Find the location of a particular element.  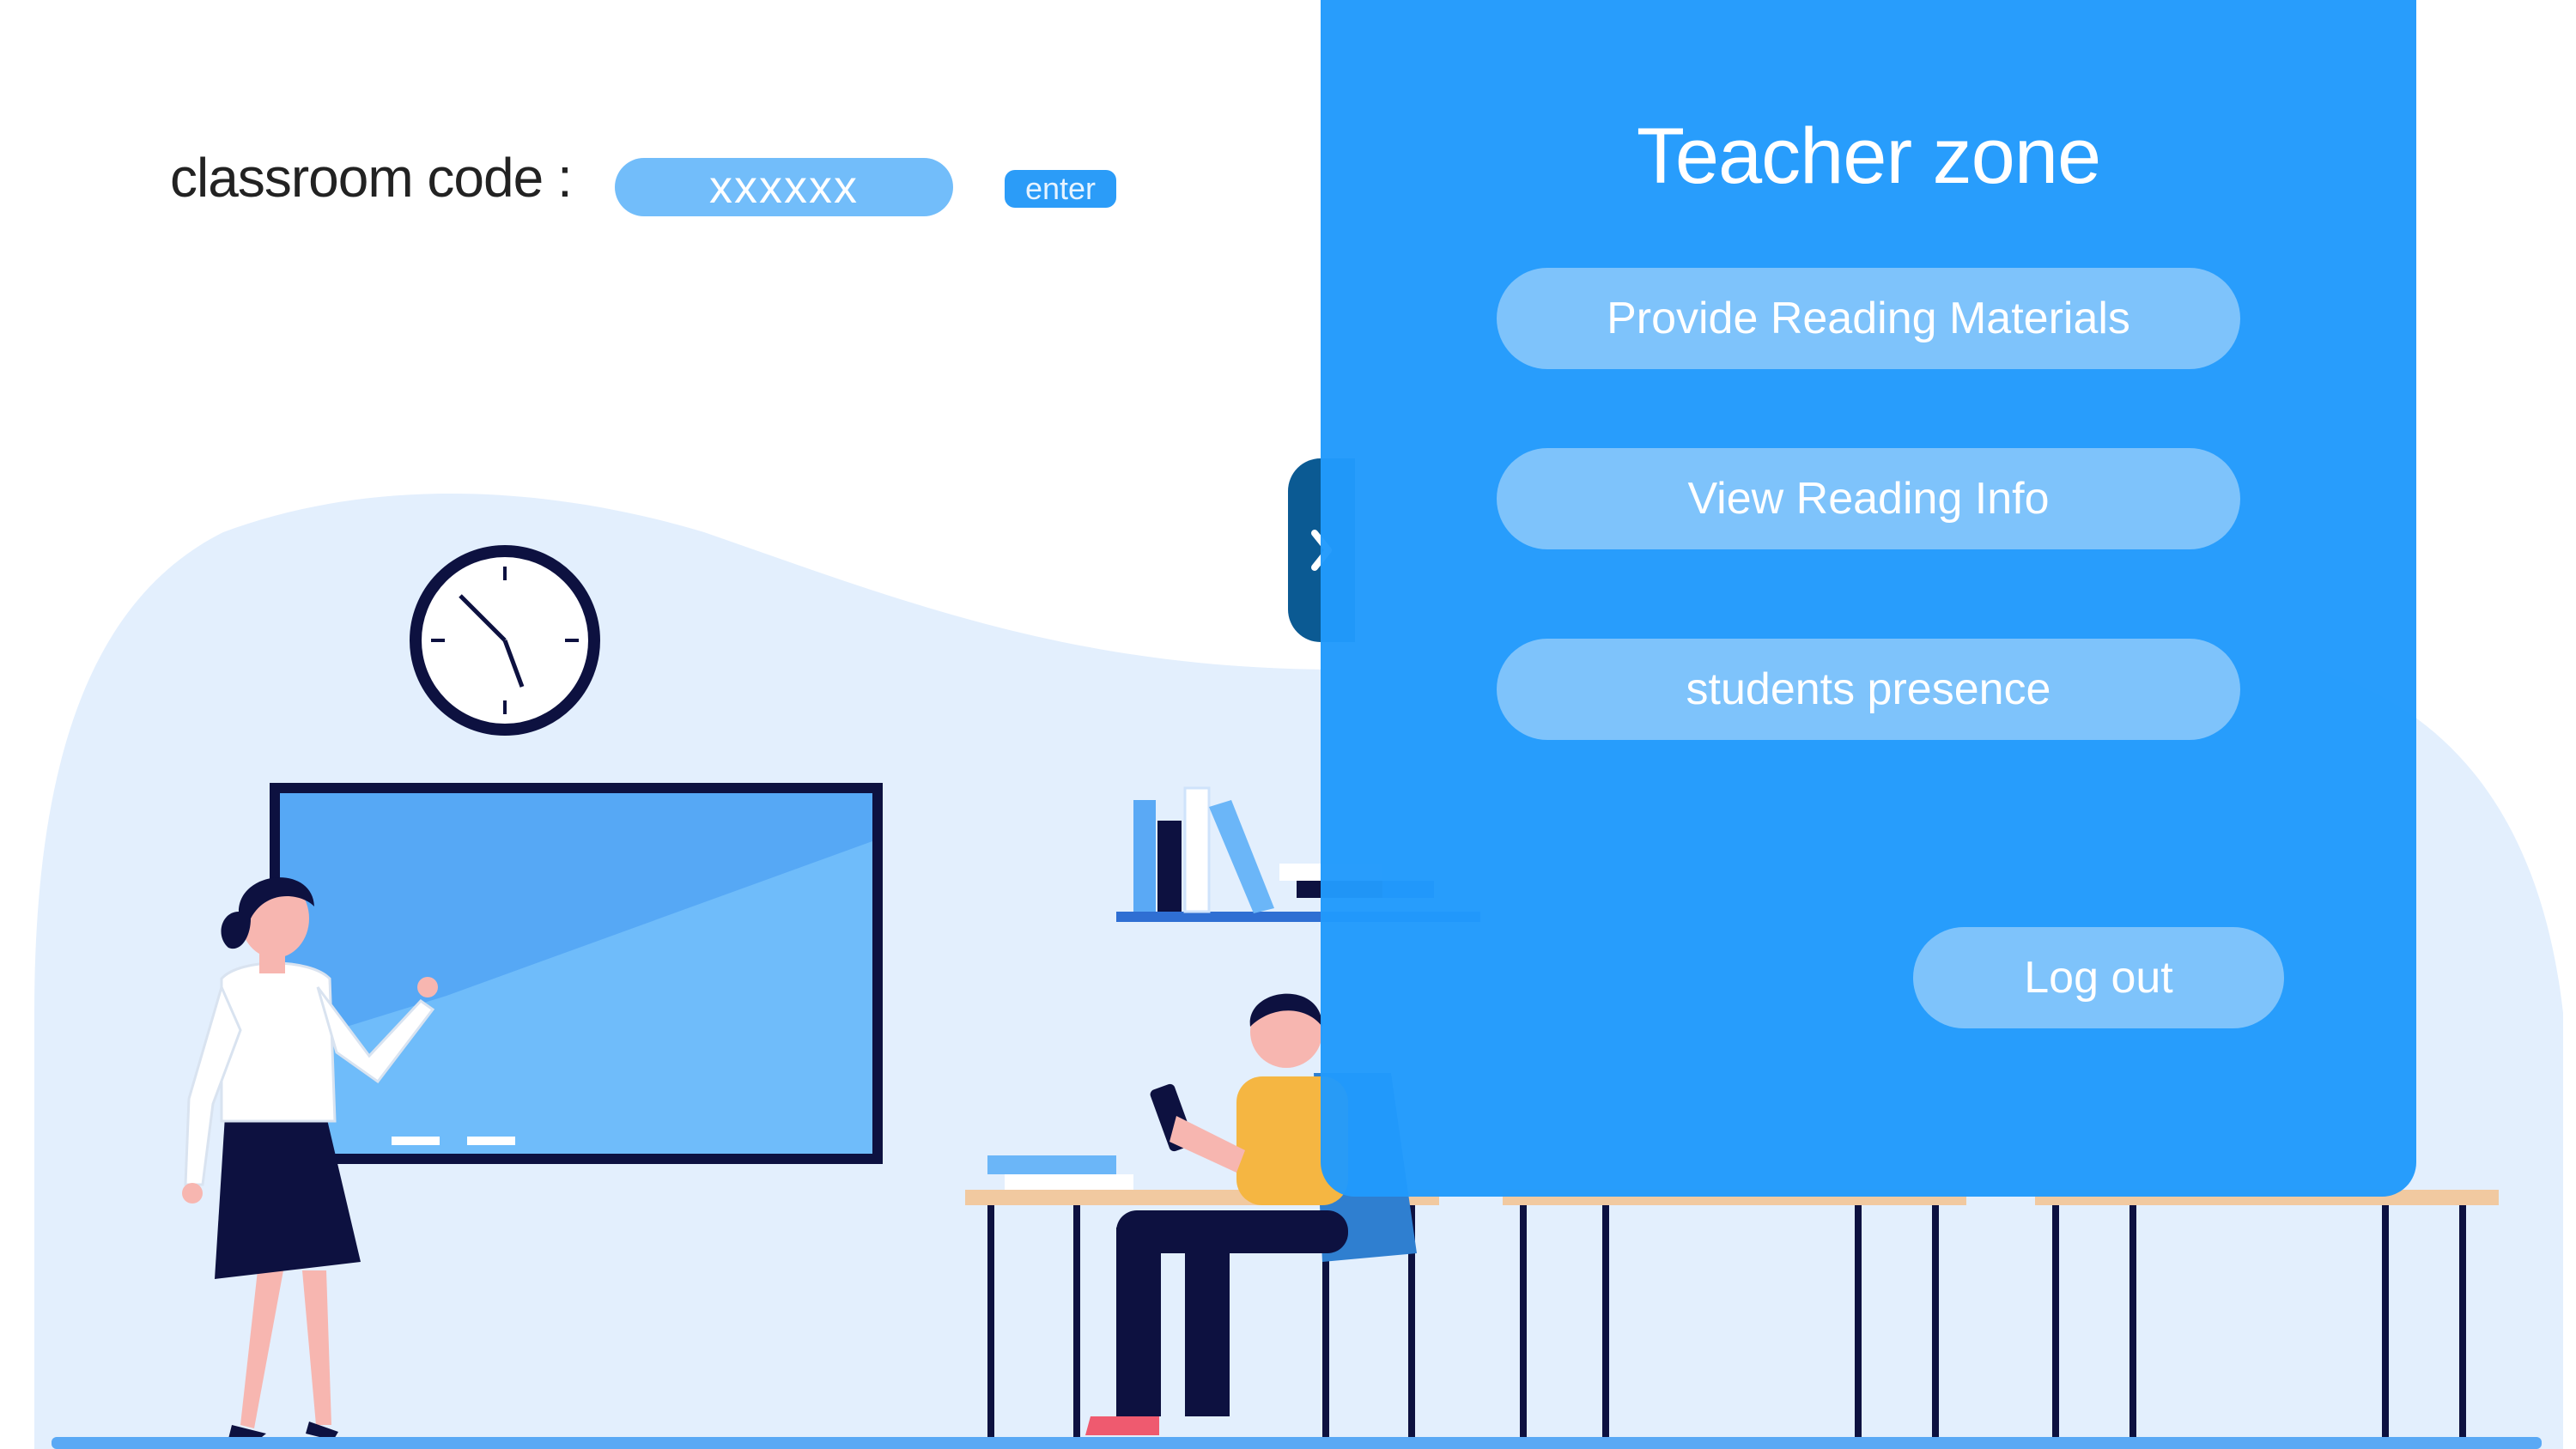

floor-line is located at coordinates (1297, 1443).